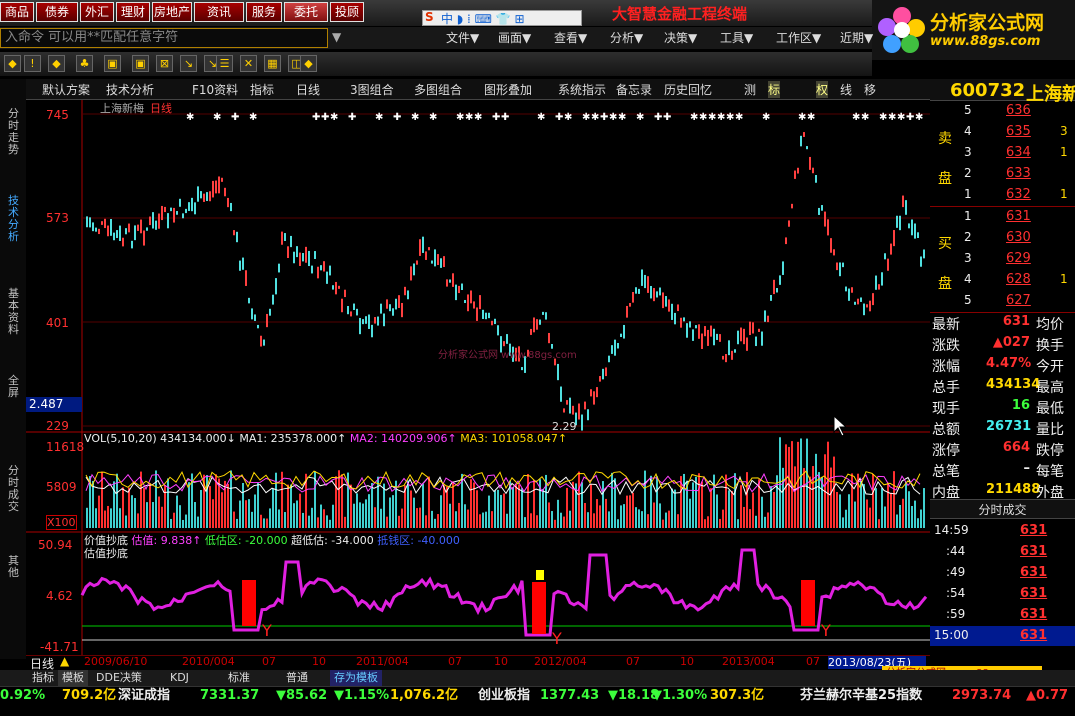 The image size is (1075, 716). Describe the element at coordinates (15, 219) in the screenshot. I see `side-tab-1: 技术分析` at that location.